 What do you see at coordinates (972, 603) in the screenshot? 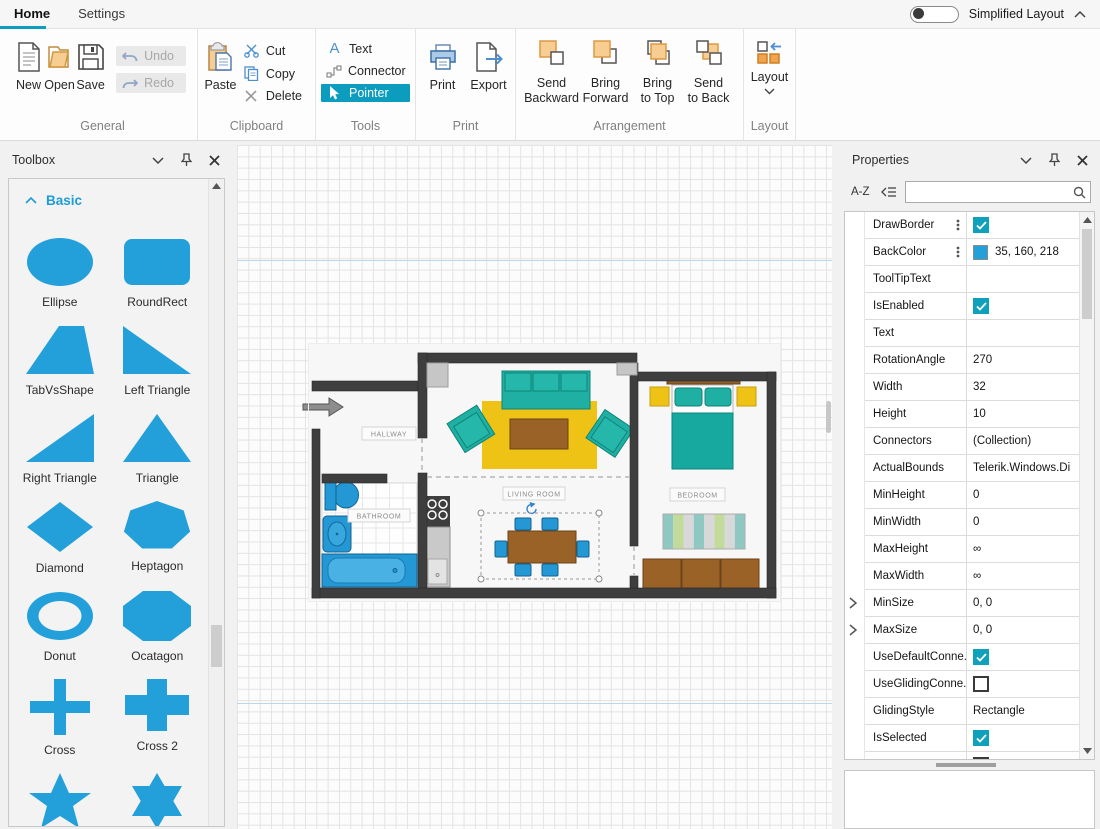
I see `property-row: MinSize 0, 0` at bounding box center [972, 603].